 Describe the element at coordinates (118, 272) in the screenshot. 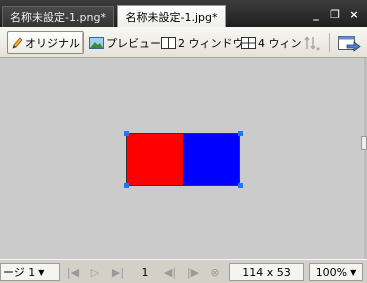

I see `last-frame-icon: ▶|` at that location.